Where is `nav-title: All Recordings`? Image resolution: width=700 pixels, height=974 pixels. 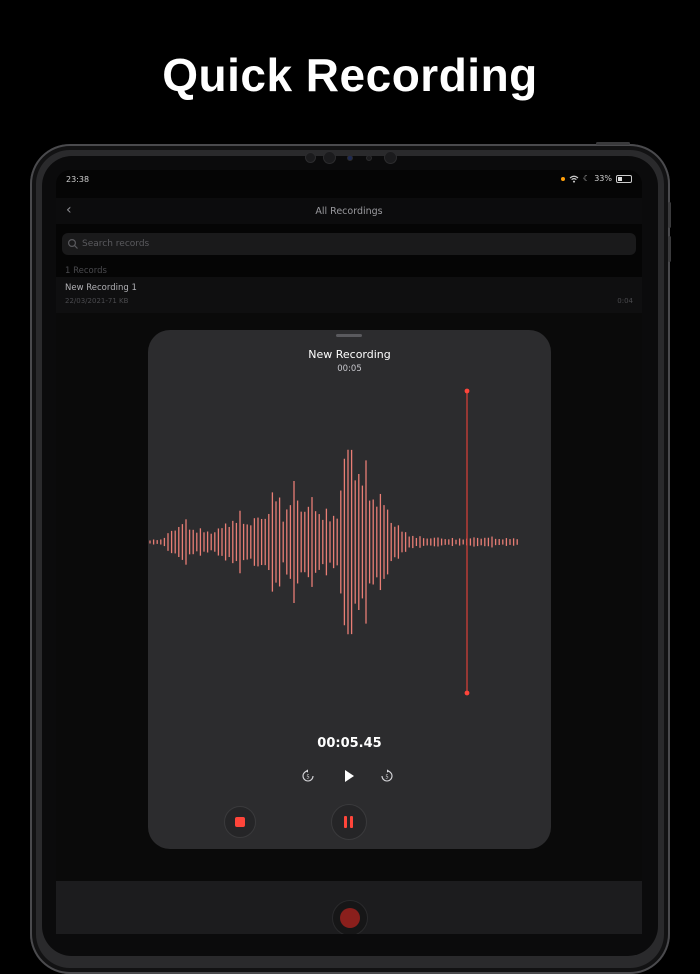 nav-title: All Recordings is located at coordinates (349, 211).